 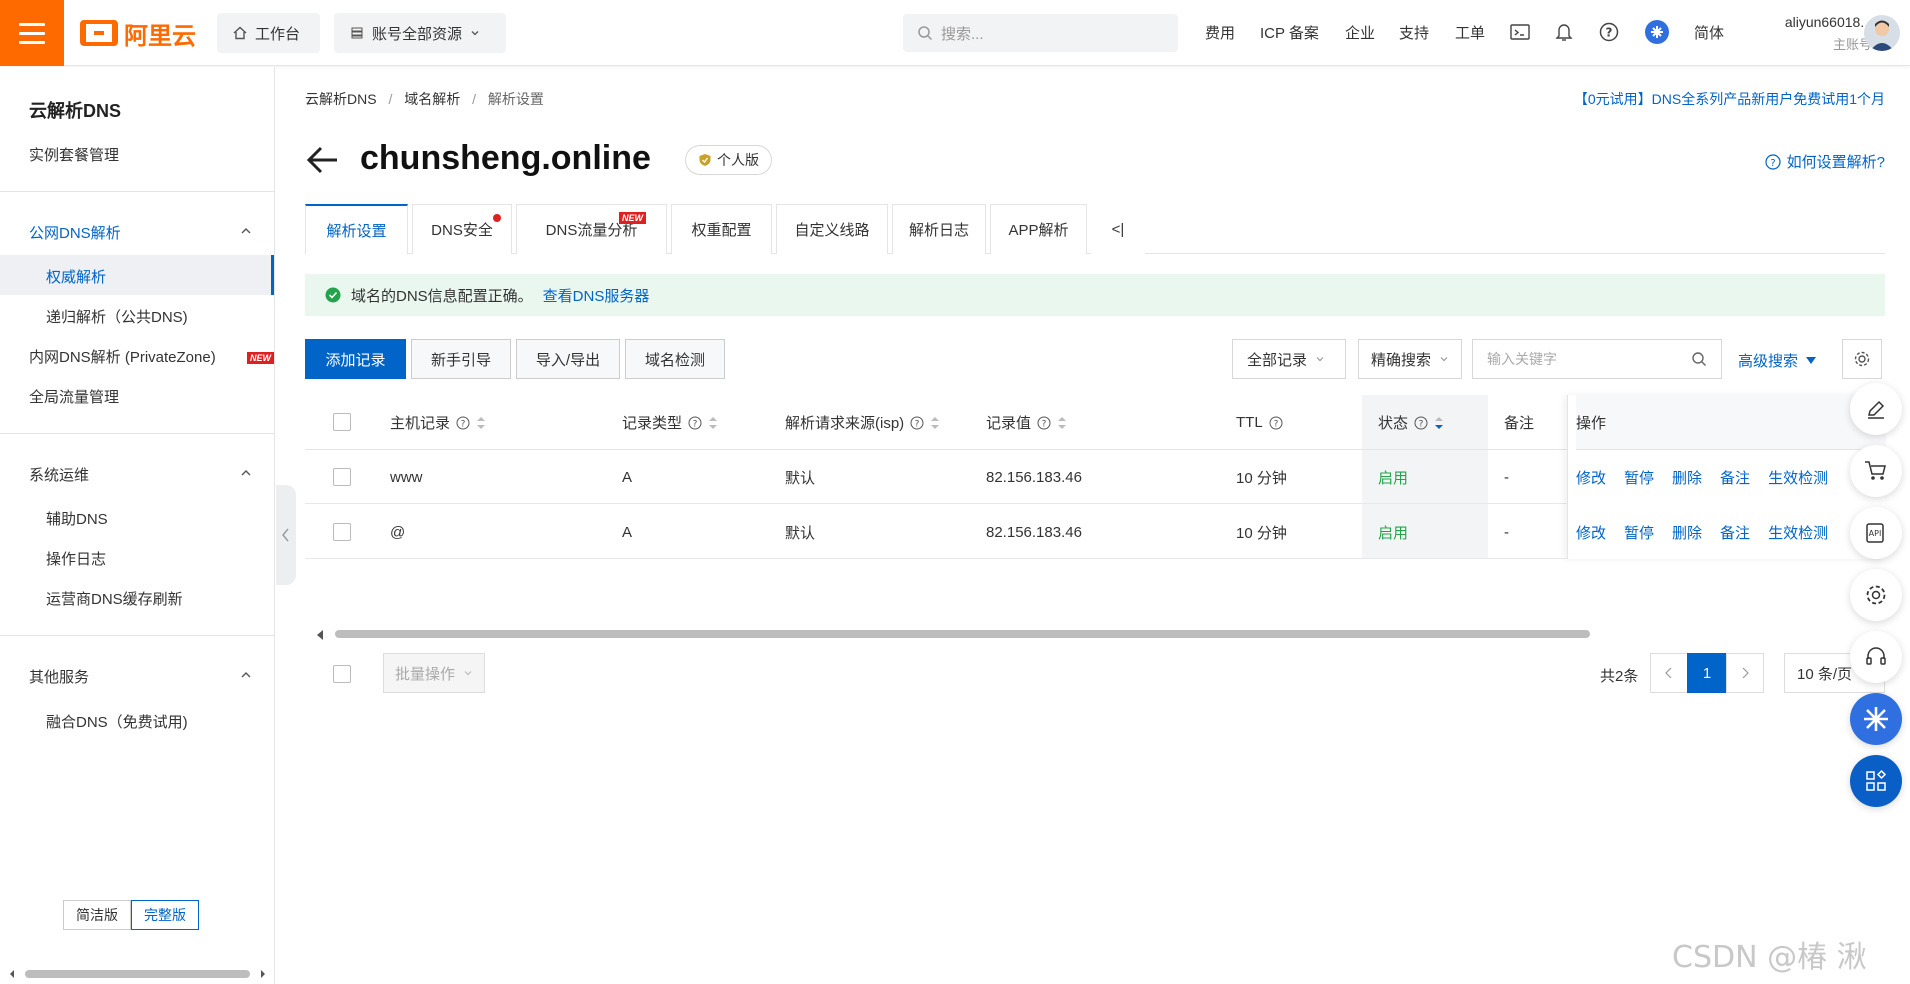 I want to click on sidebar-item-cache-refresh: 运营商DNS缓存刷新, so click(x=114, y=598).